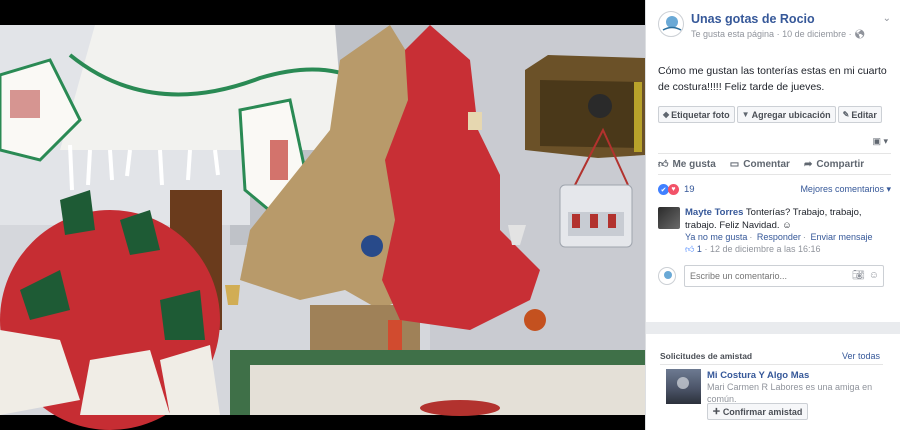  Describe the element at coordinates (765, 249) in the screenshot. I see `comment-timestamp: 12 de diciembre a las 16:16` at that location.